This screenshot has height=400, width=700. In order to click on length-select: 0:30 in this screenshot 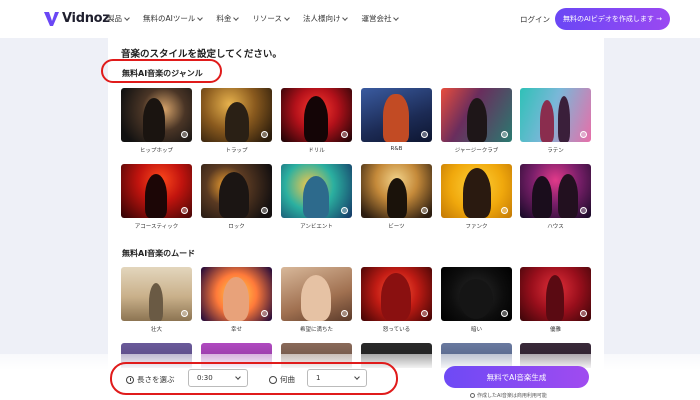, I will do `click(218, 378)`.